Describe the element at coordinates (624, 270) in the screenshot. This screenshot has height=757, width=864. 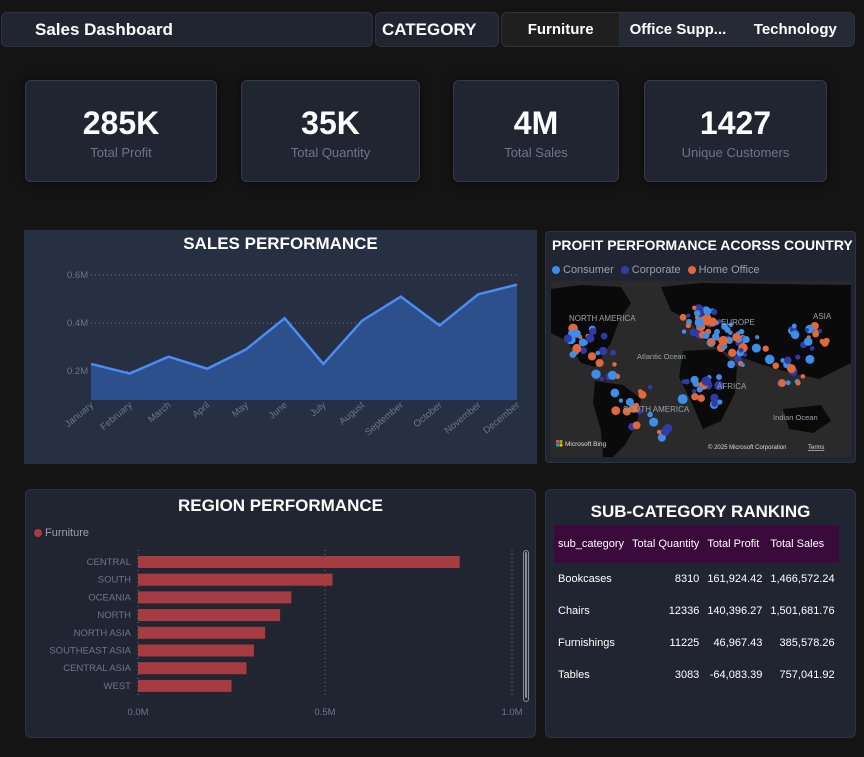
I see `corporate-legend-dot` at that location.